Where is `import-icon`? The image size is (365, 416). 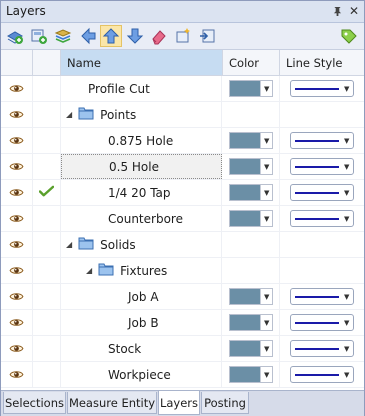 import-icon is located at coordinates (207, 36).